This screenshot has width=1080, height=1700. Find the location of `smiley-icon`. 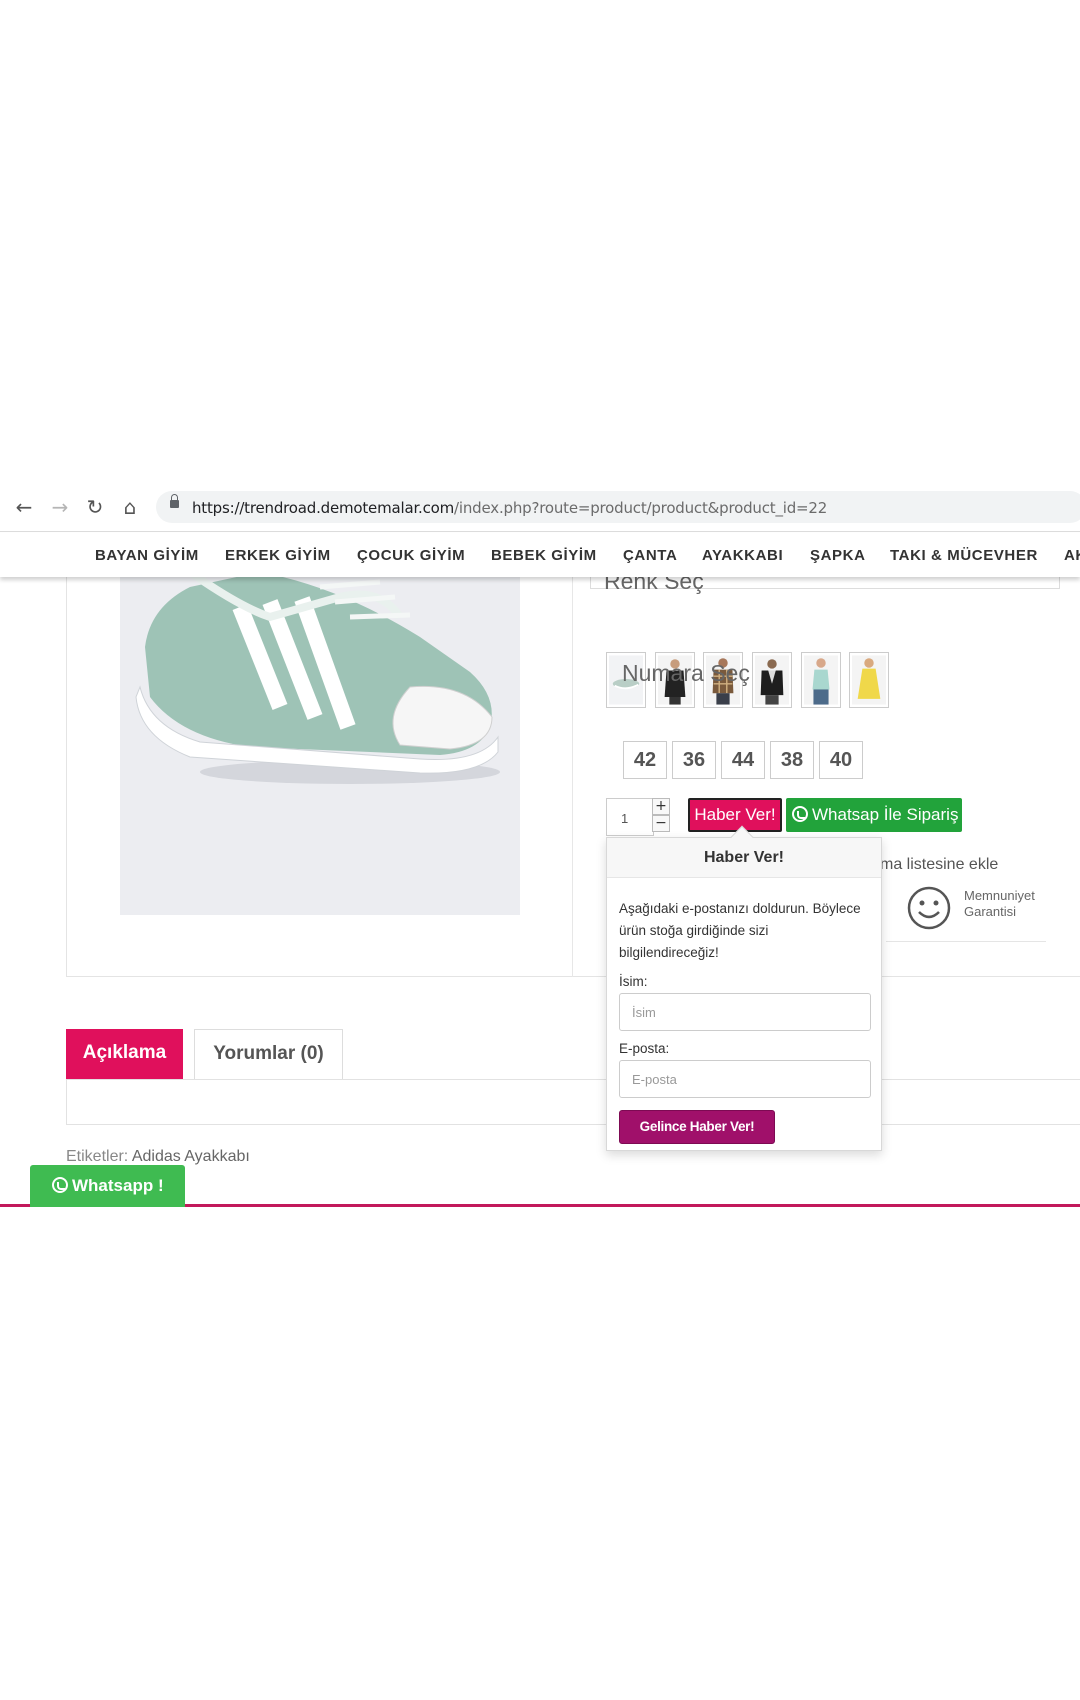

smiley-icon is located at coordinates (929, 908).